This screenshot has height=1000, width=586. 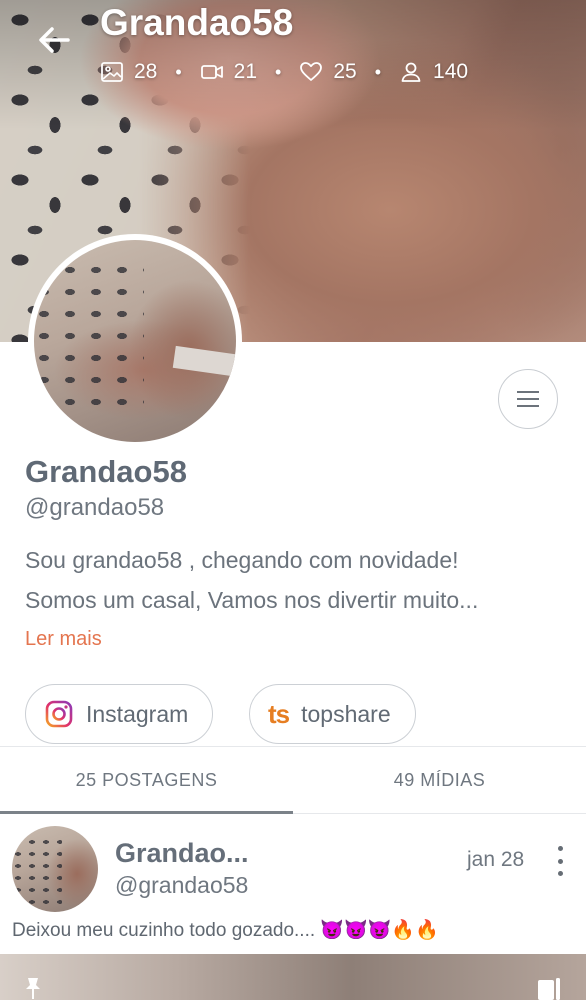 I want to click on back-button, so click(x=54, y=40).